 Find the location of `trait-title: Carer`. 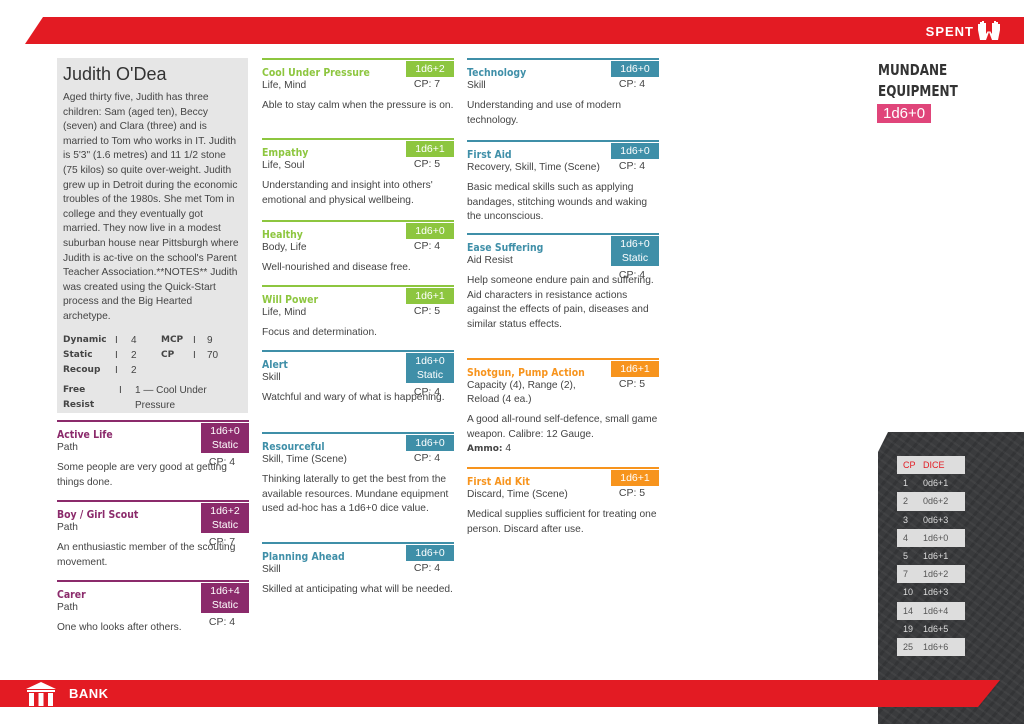

trait-title: Carer is located at coordinates (71, 594).